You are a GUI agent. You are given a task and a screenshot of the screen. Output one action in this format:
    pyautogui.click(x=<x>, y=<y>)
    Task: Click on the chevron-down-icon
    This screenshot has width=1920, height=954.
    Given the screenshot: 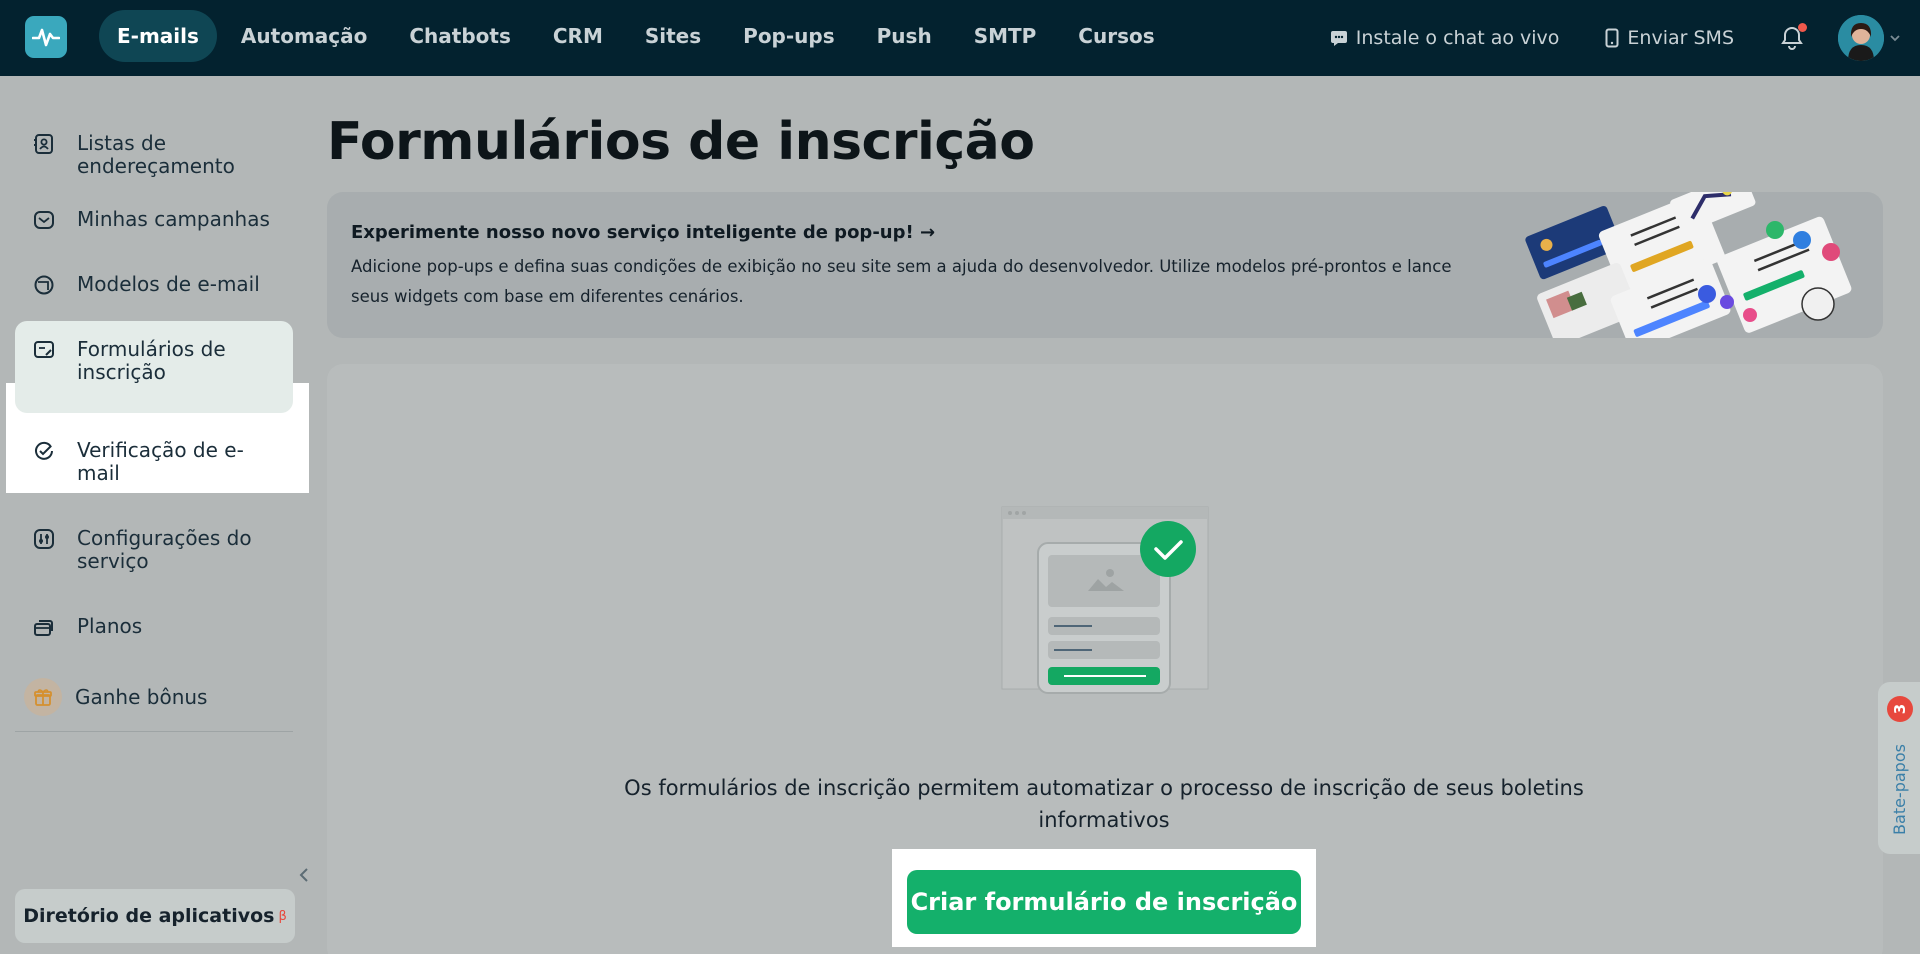 What is the action you would take?
    pyautogui.click(x=1895, y=38)
    